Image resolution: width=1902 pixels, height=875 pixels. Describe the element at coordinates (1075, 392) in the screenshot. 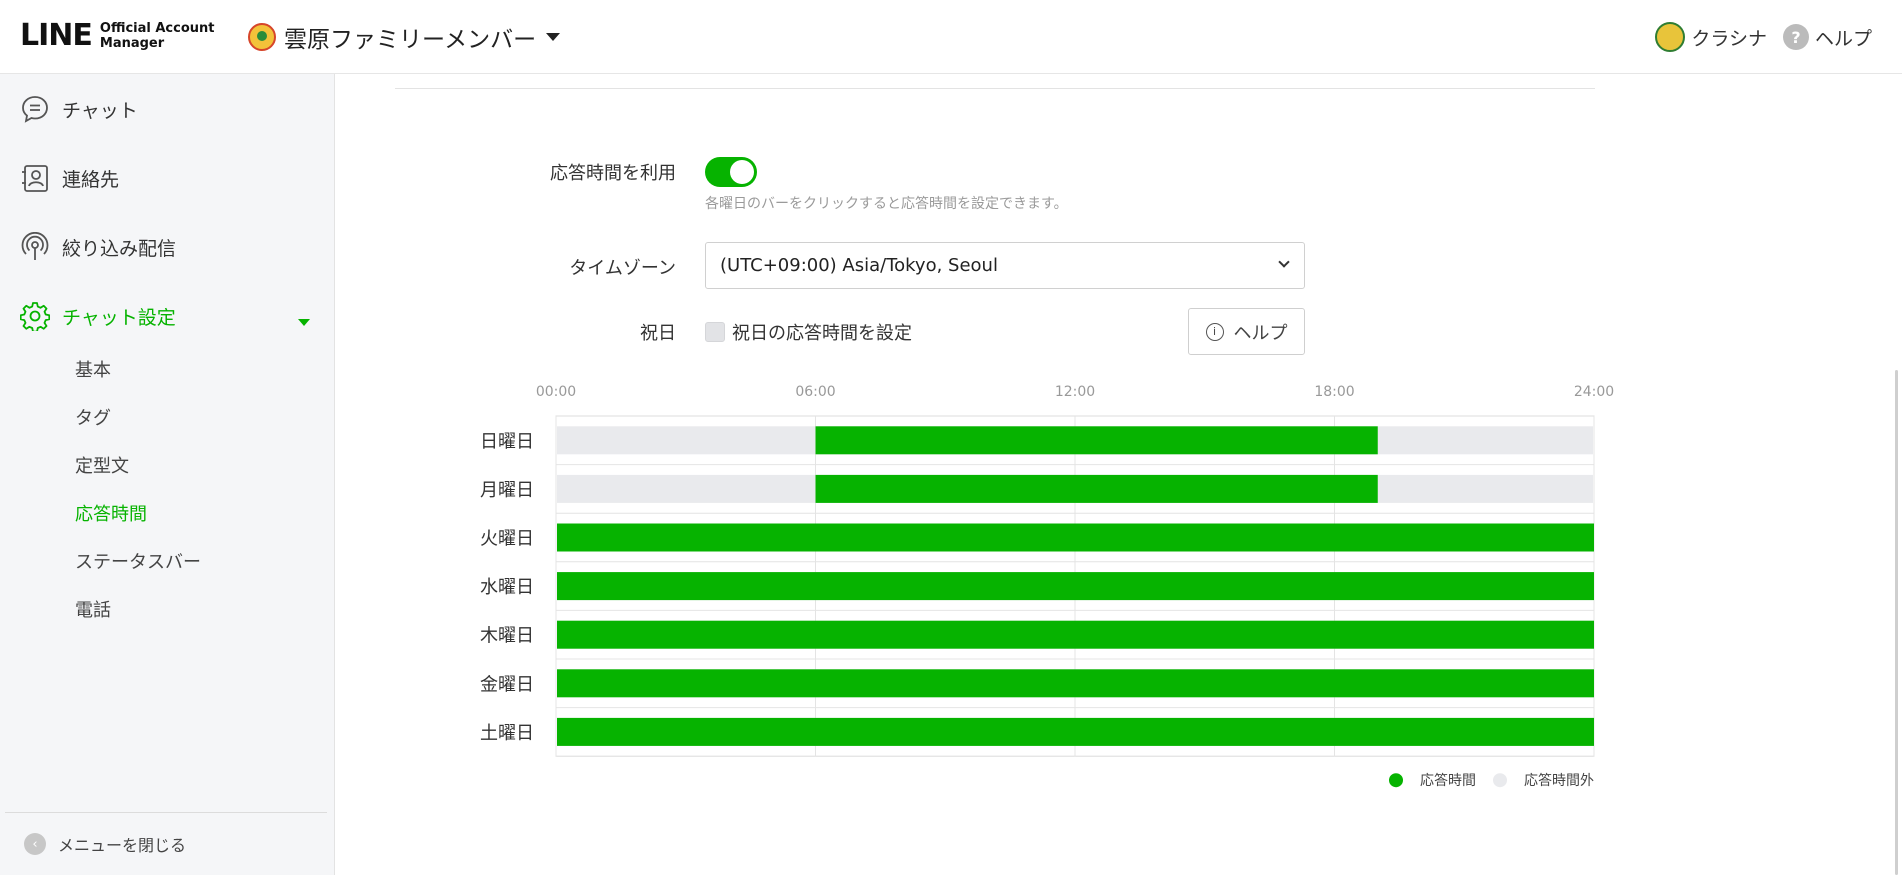

I see `x-tick-label: 12:00` at that location.